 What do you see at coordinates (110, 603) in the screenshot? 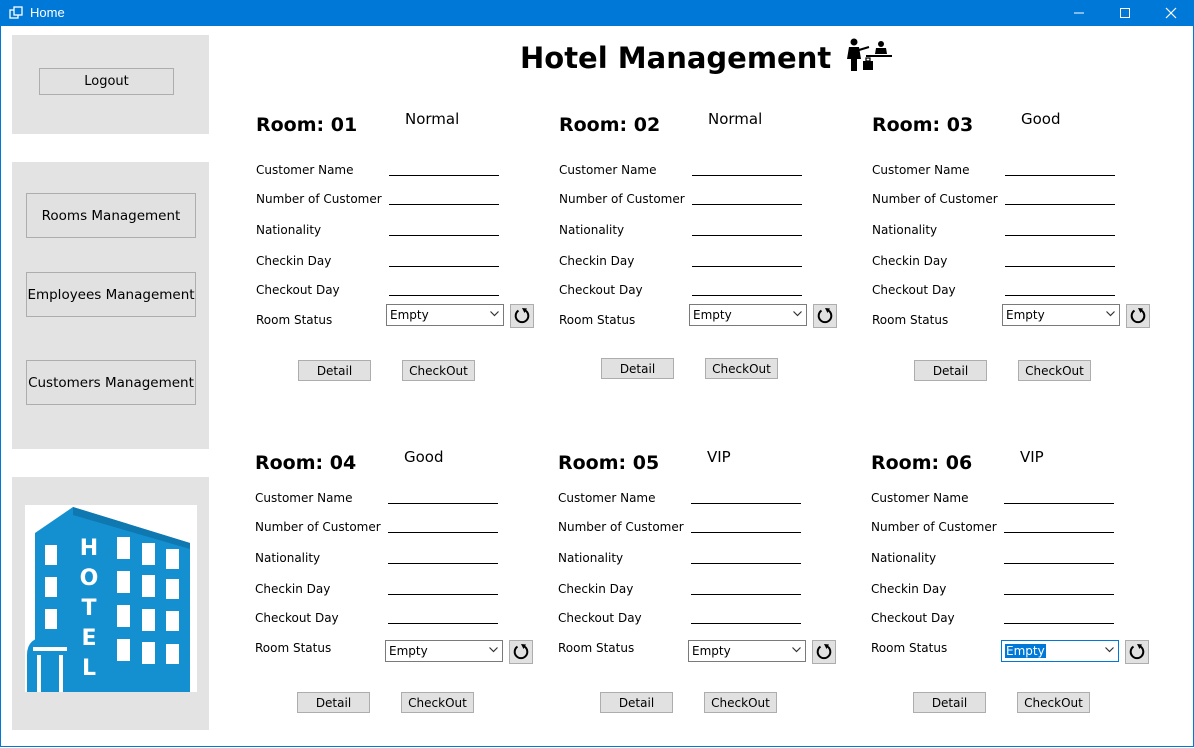
I see `logo-panel: H O T E L` at bounding box center [110, 603].